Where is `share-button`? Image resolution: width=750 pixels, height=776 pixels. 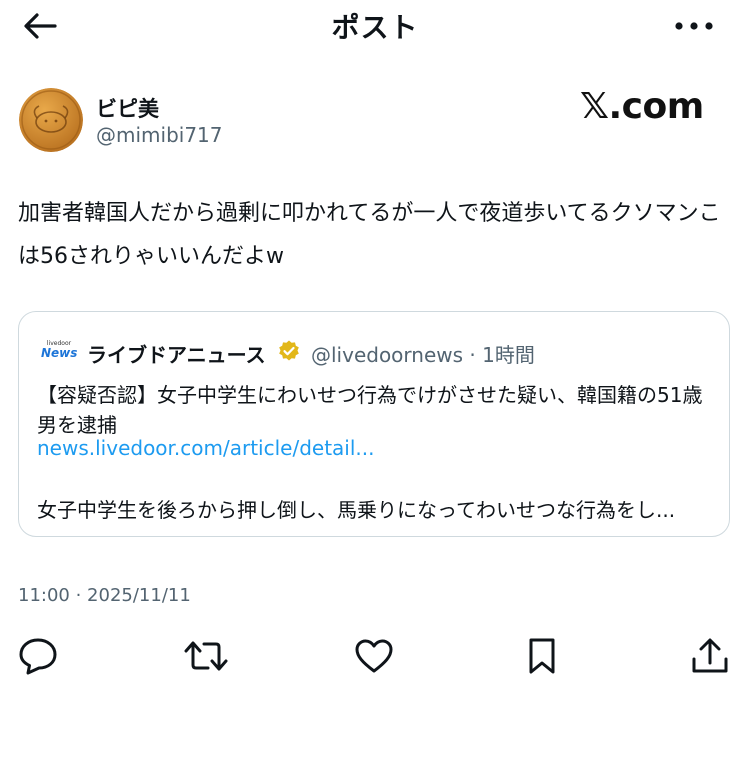 share-button is located at coordinates (710, 656).